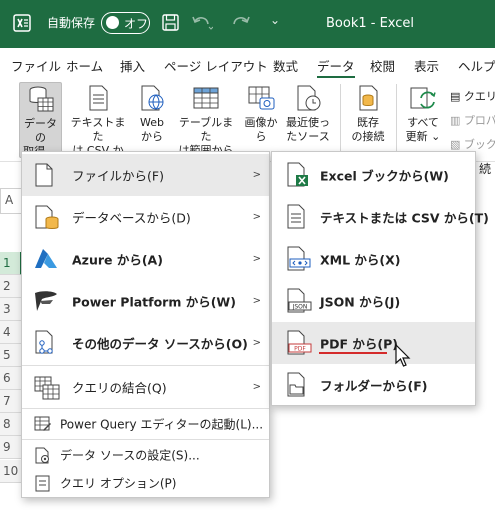 The width and height of the screenshot is (495, 510). I want to click on autosave-toggle: オフ, so click(125, 23).